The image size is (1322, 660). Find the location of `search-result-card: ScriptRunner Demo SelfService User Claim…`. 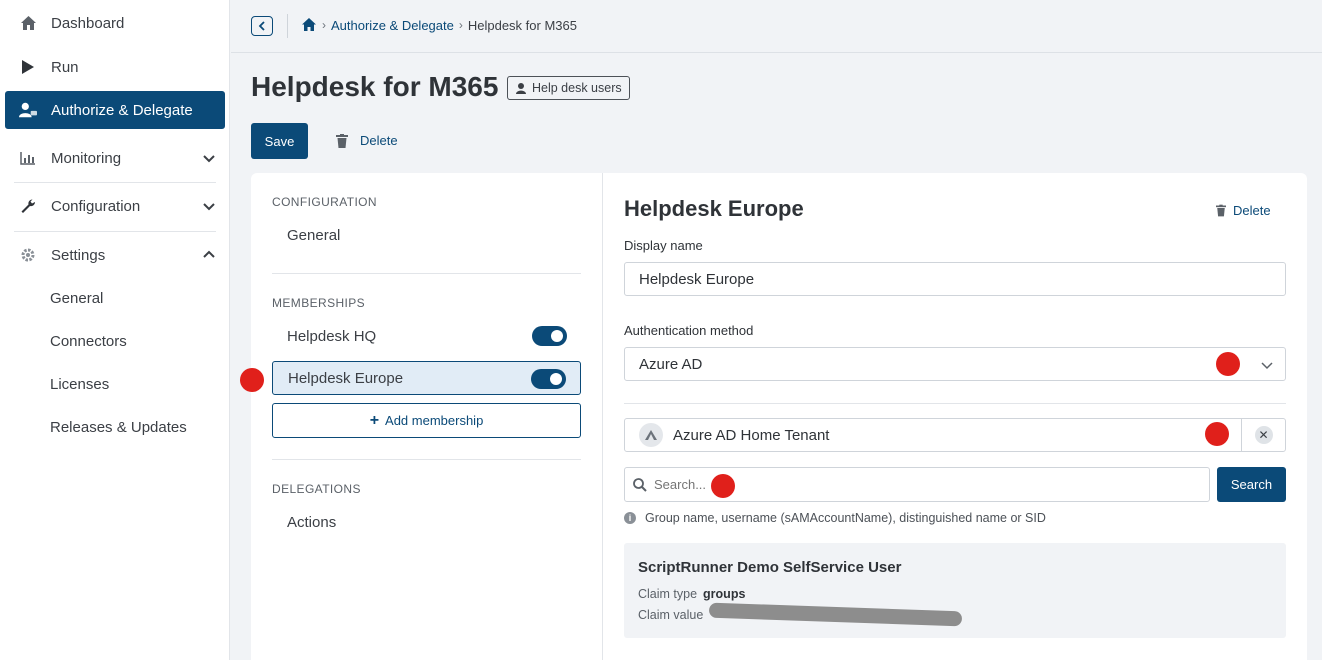

search-result-card: ScriptRunner Demo SelfService User Claim… is located at coordinates (955, 590).